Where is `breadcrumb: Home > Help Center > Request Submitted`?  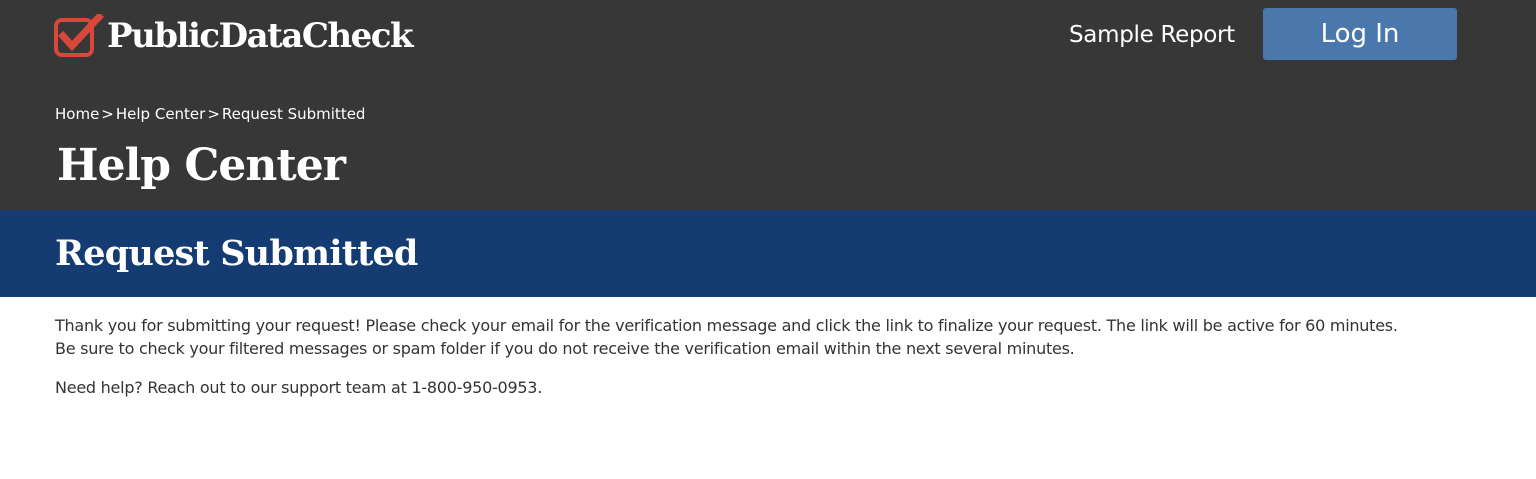
breadcrumb: Home > Help Center > Request Submitted is located at coordinates (210, 114).